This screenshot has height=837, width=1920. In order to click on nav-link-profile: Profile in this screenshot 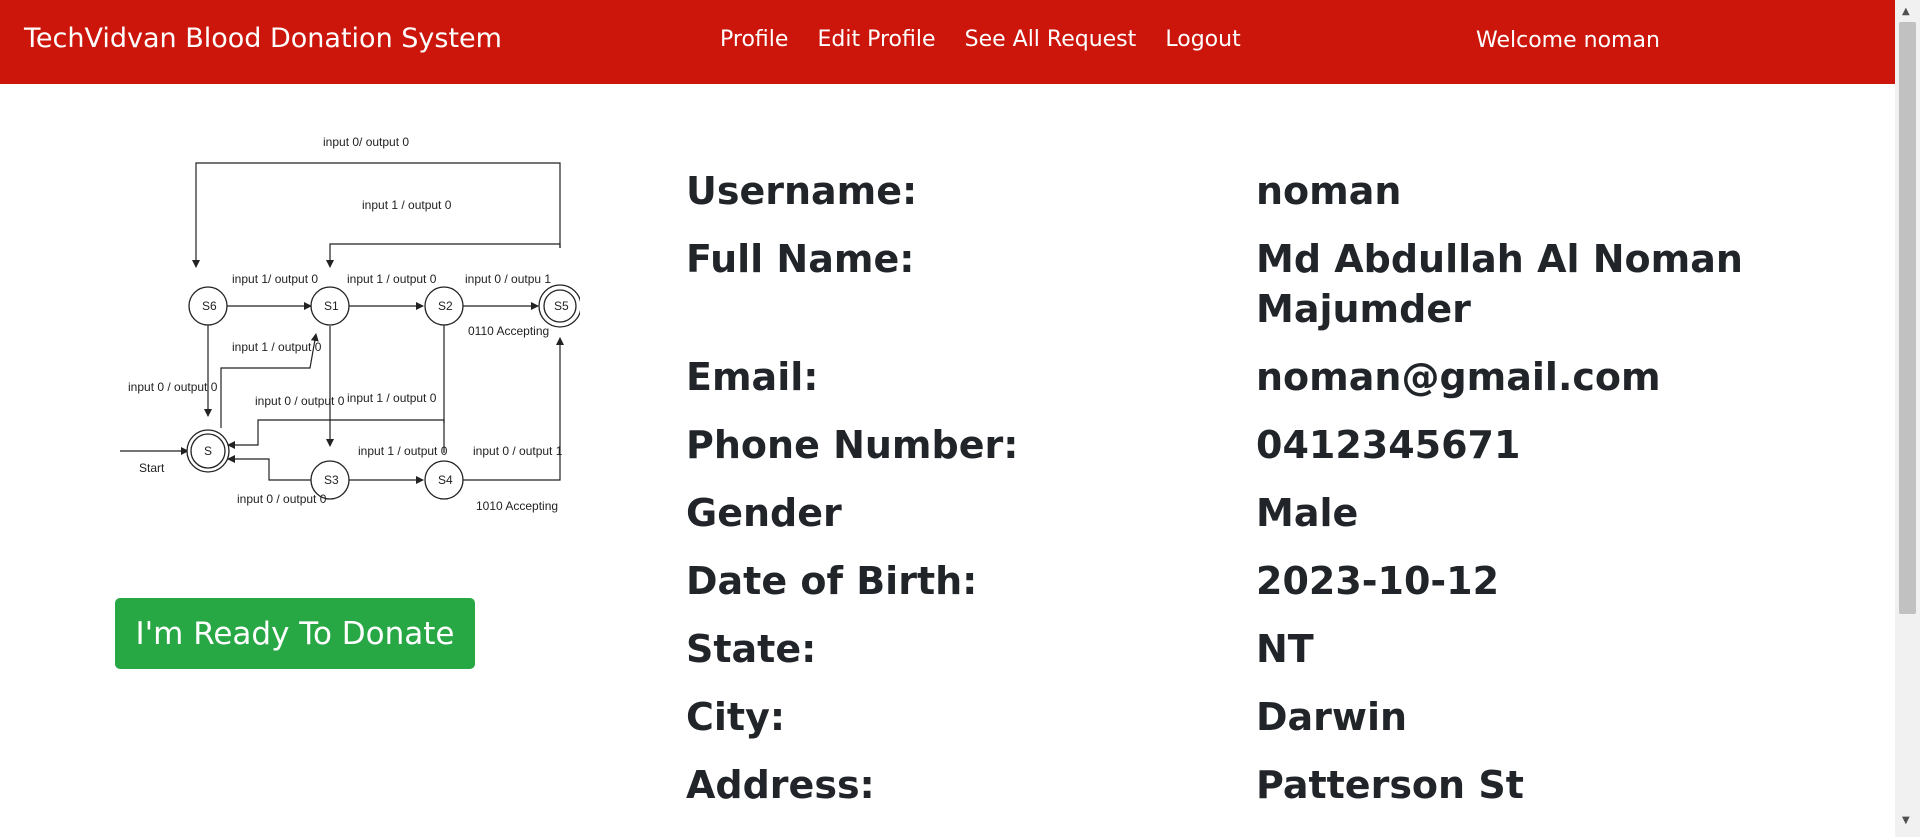, I will do `click(754, 39)`.